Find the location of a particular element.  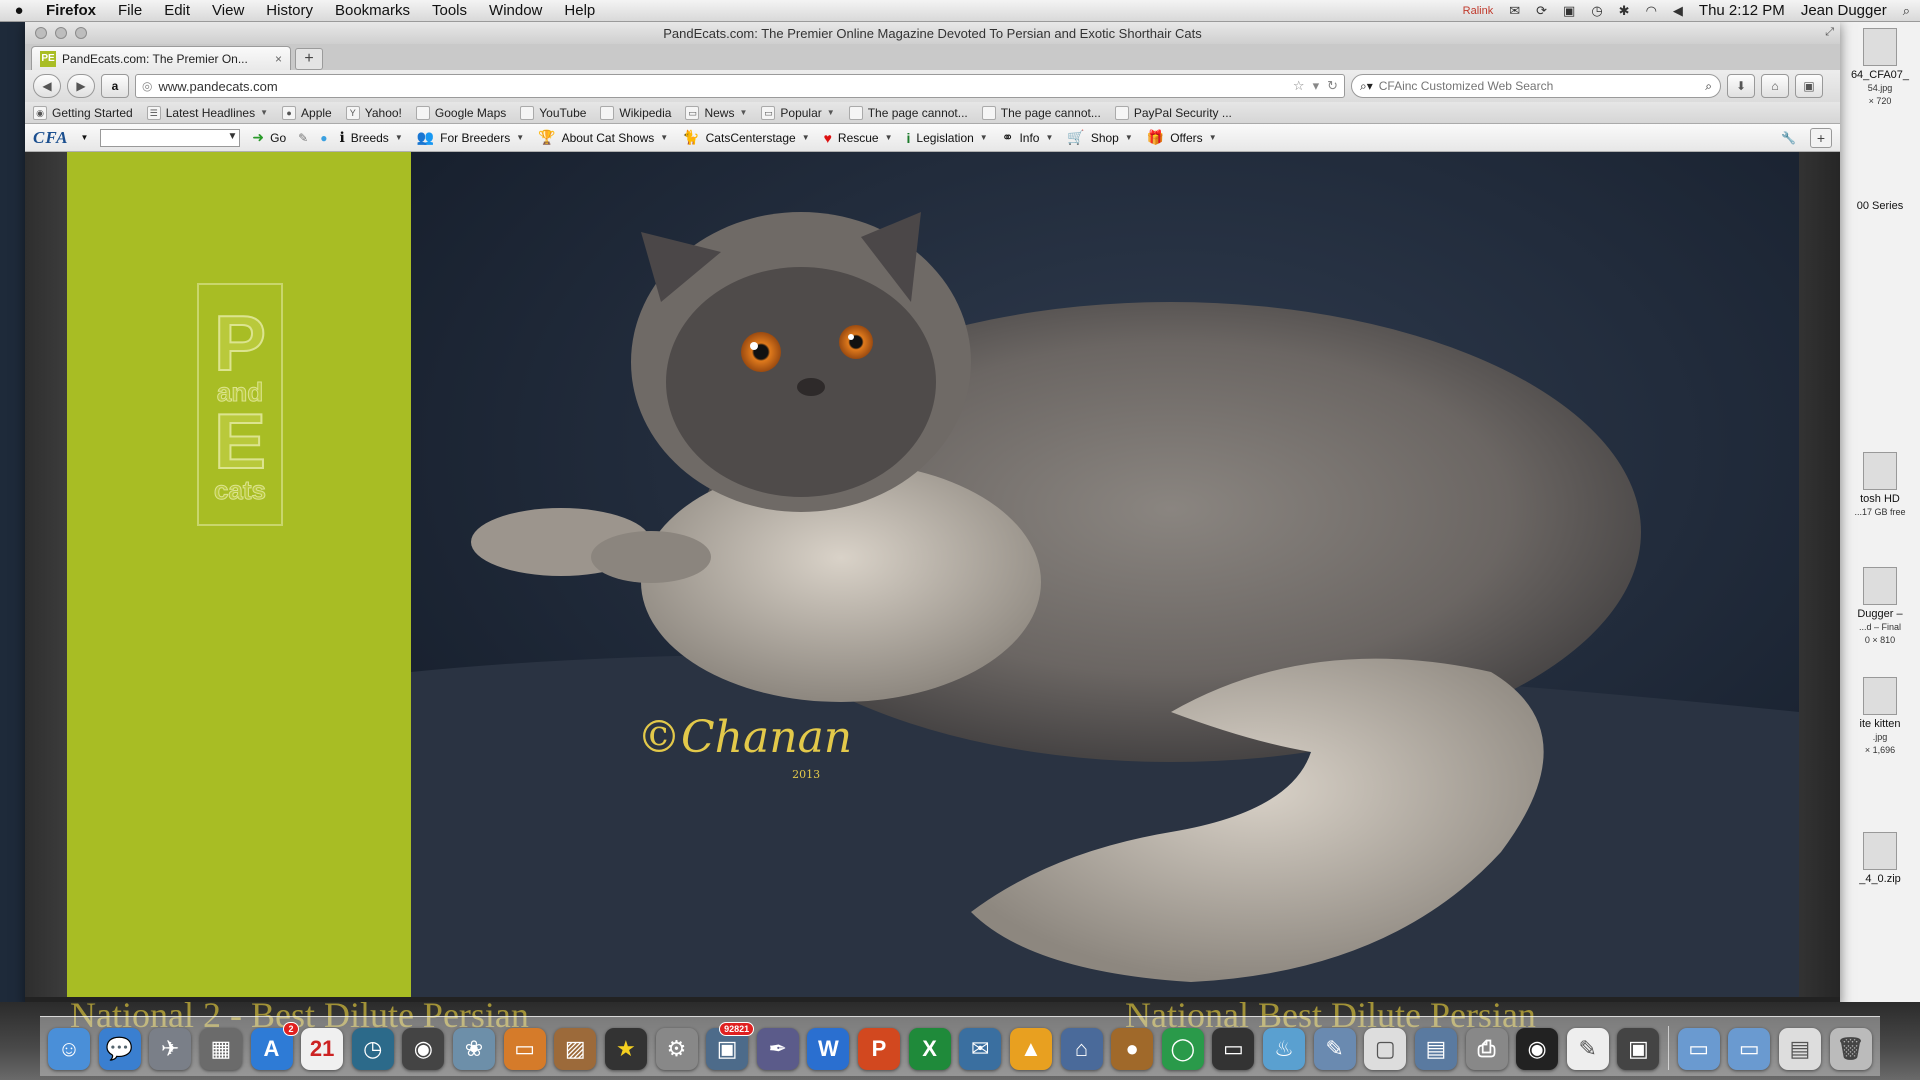

url-bar: ◎ www.pandecats.com ☆ ▾ ↻ is located at coordinates (740, 86).